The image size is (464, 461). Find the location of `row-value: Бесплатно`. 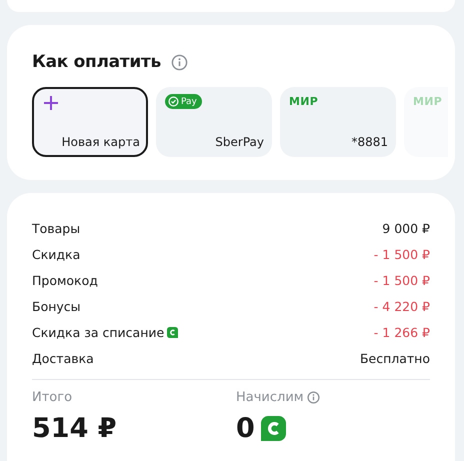

row-value: Бесплатно is located at coordinates (395, 358).